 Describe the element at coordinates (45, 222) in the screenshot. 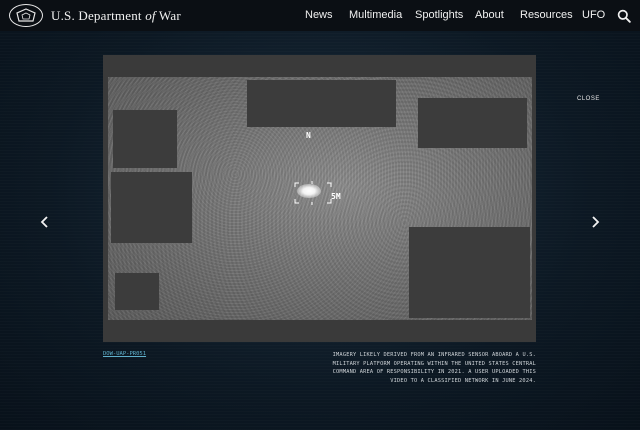

I see `chevron-left-icon` at that location.